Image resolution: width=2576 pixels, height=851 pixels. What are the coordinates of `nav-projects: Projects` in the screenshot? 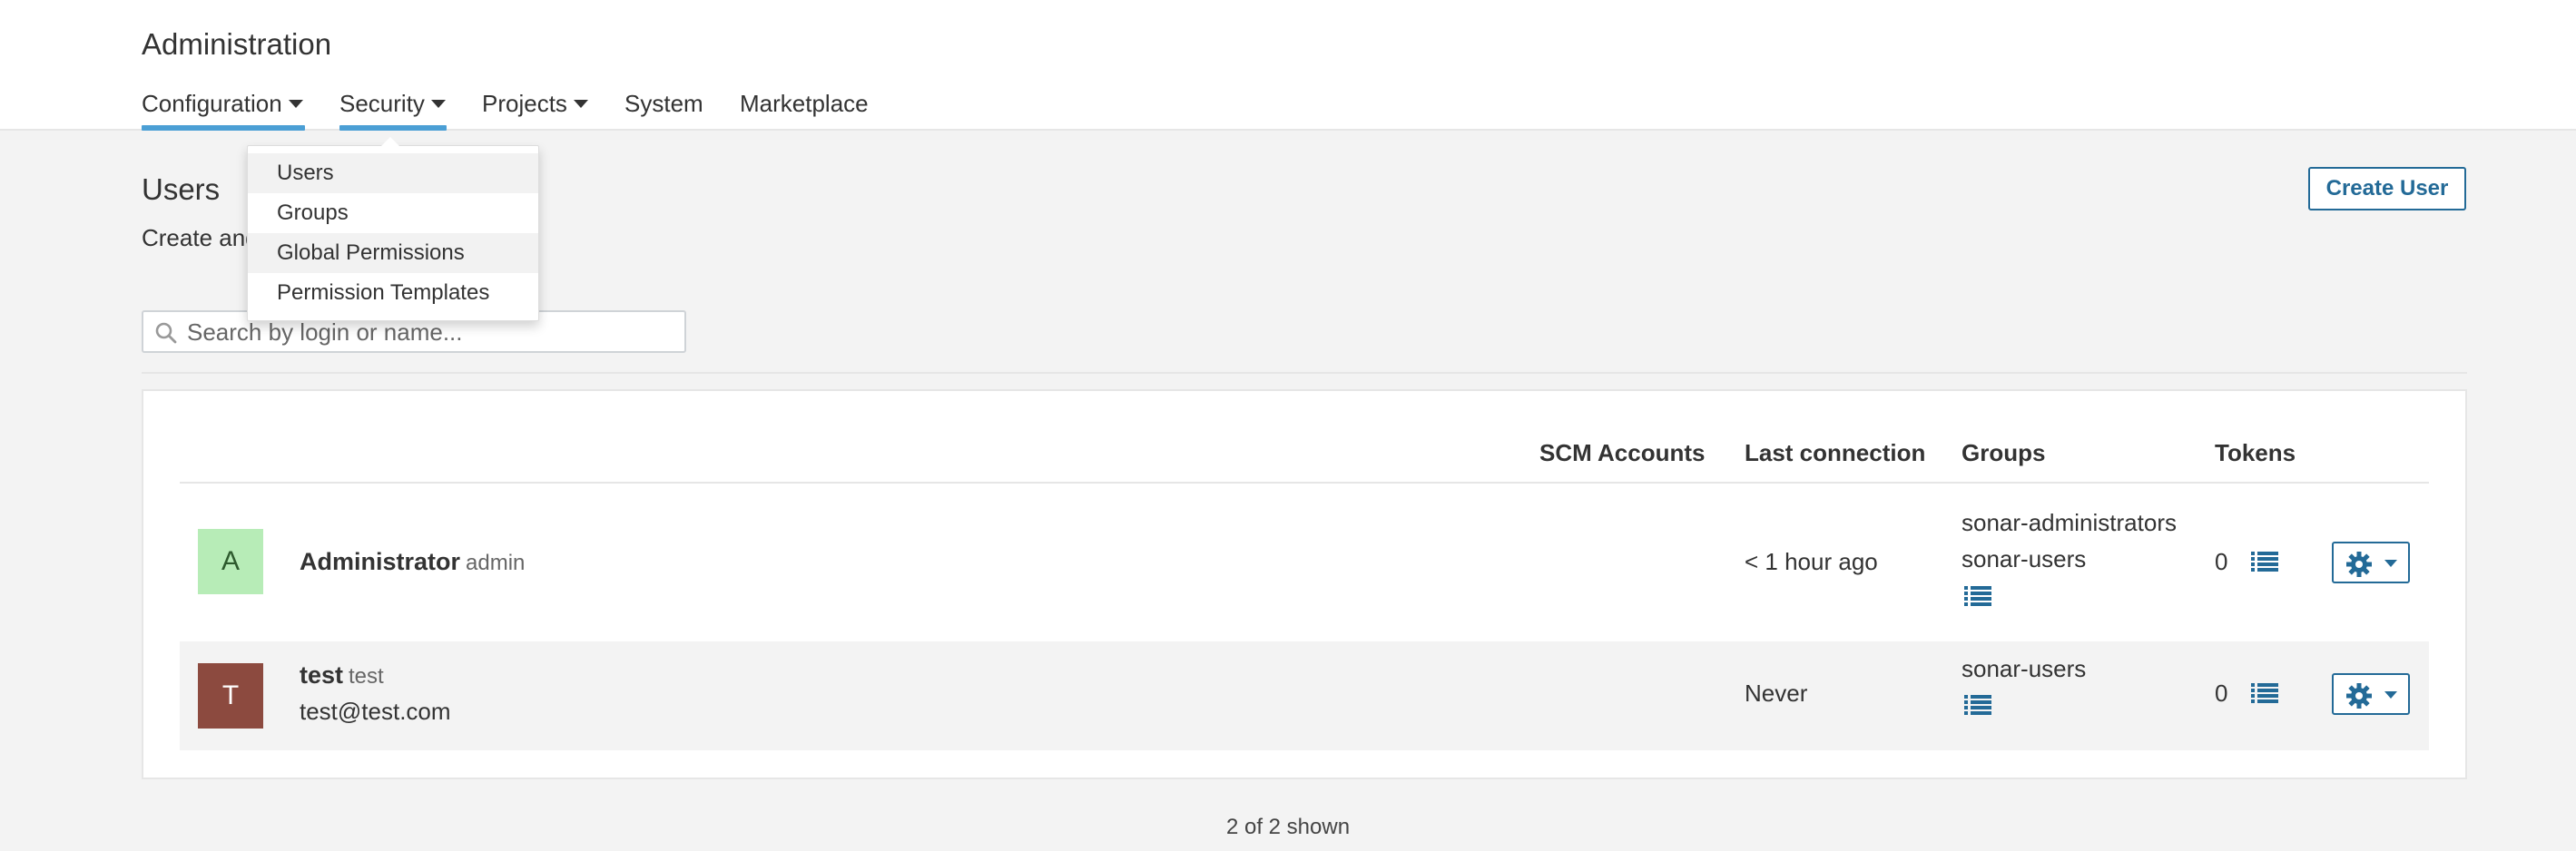 It's located at (536, 109).